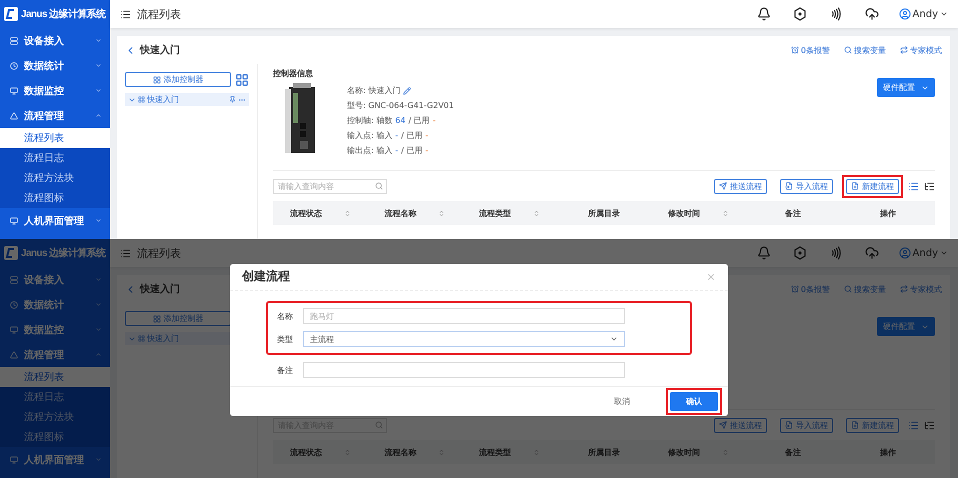  Describe the element at coordinates (300, 119) in the screenshot. I see `controller-device-drawing` at that location.